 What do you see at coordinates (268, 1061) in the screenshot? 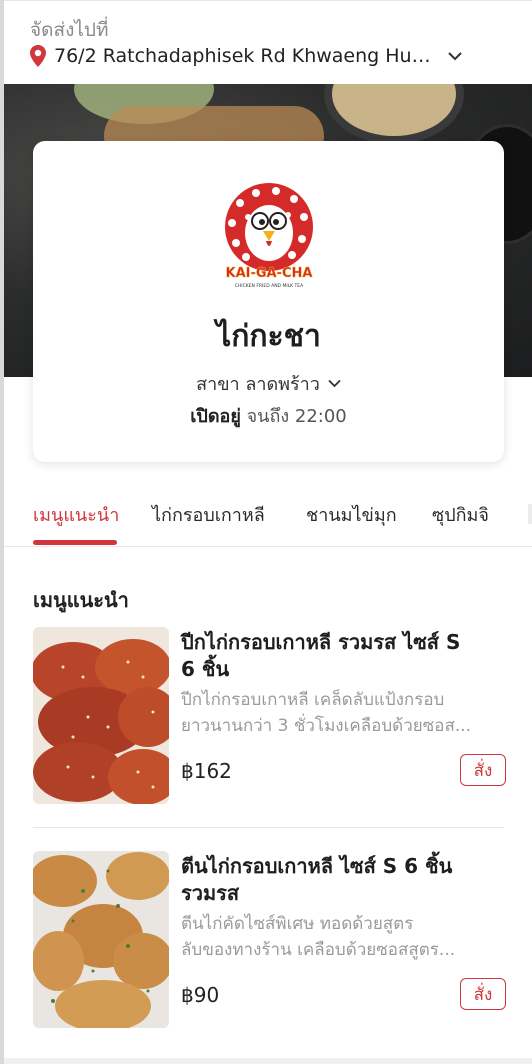
I see `bottom-divider` at bounding box center [268, 1061].